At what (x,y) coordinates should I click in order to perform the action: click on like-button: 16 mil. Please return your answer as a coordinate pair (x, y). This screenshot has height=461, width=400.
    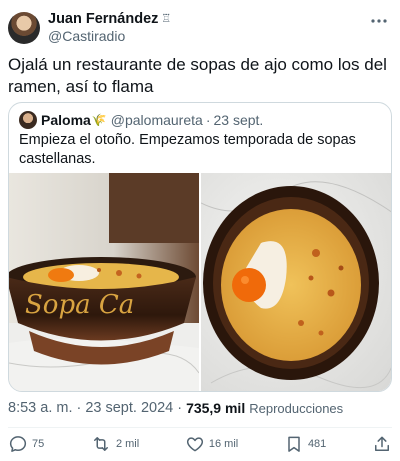
    Looking at the image, I should click on (211, 444).